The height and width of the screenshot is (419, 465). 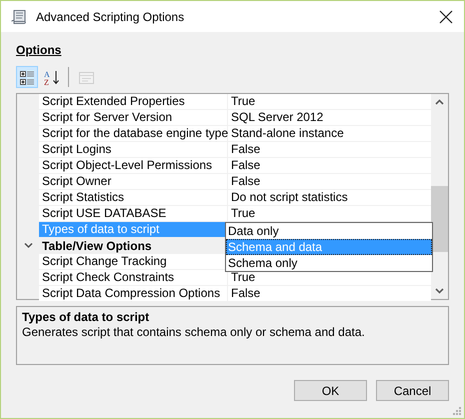 I want to click on window-title: Advanced Scripting Options, so click(x=111, y=17).